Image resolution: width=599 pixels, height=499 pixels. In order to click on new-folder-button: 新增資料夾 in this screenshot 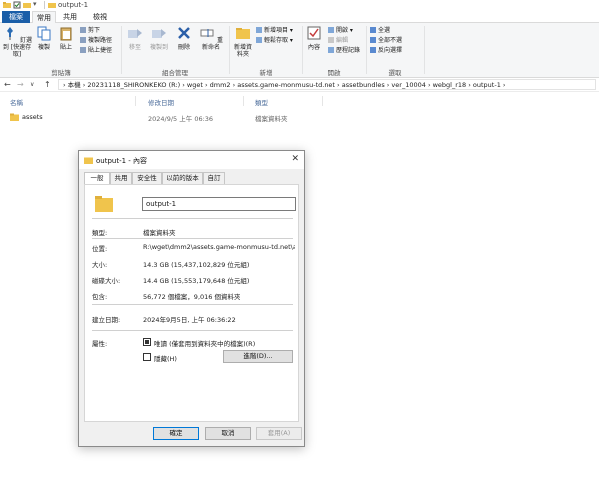, I will do `click(243, 41)`.